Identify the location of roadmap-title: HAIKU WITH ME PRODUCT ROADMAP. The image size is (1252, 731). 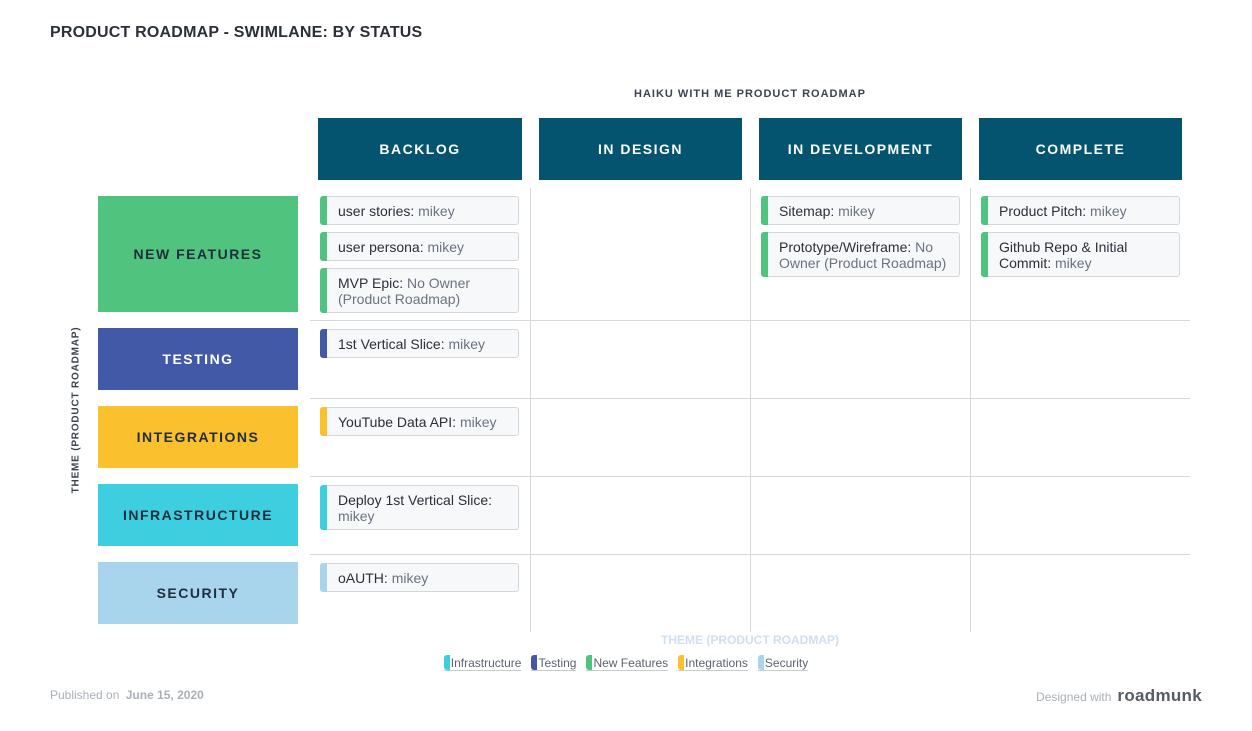
(750, 94).